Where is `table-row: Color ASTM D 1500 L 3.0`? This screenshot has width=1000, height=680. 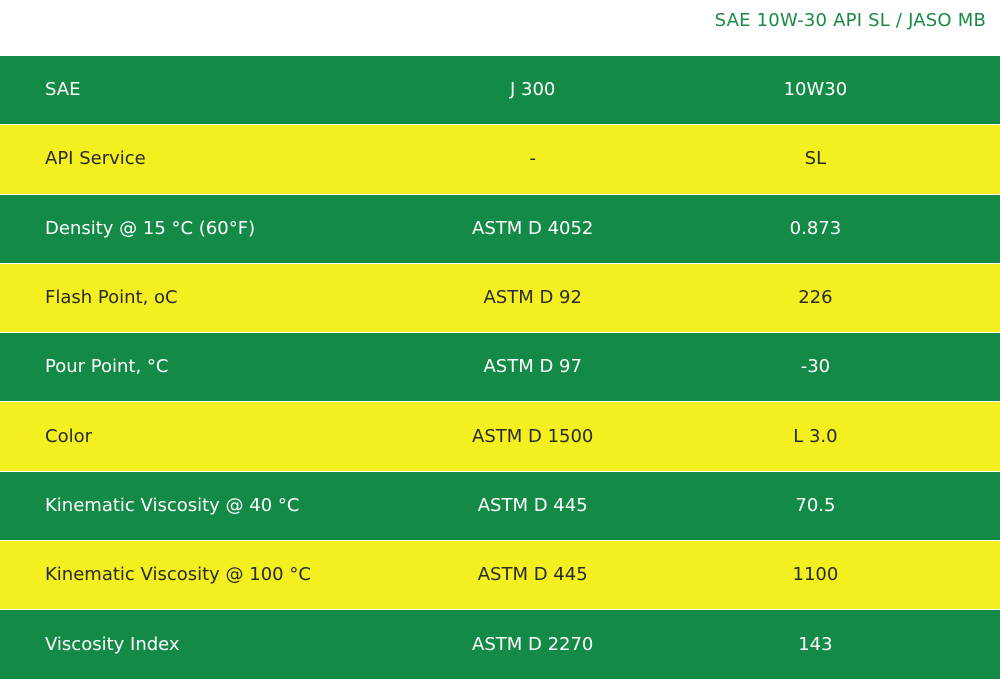
table-row: Color ASTM D 1500 L 3.0 is located at coordinates (500, 437).